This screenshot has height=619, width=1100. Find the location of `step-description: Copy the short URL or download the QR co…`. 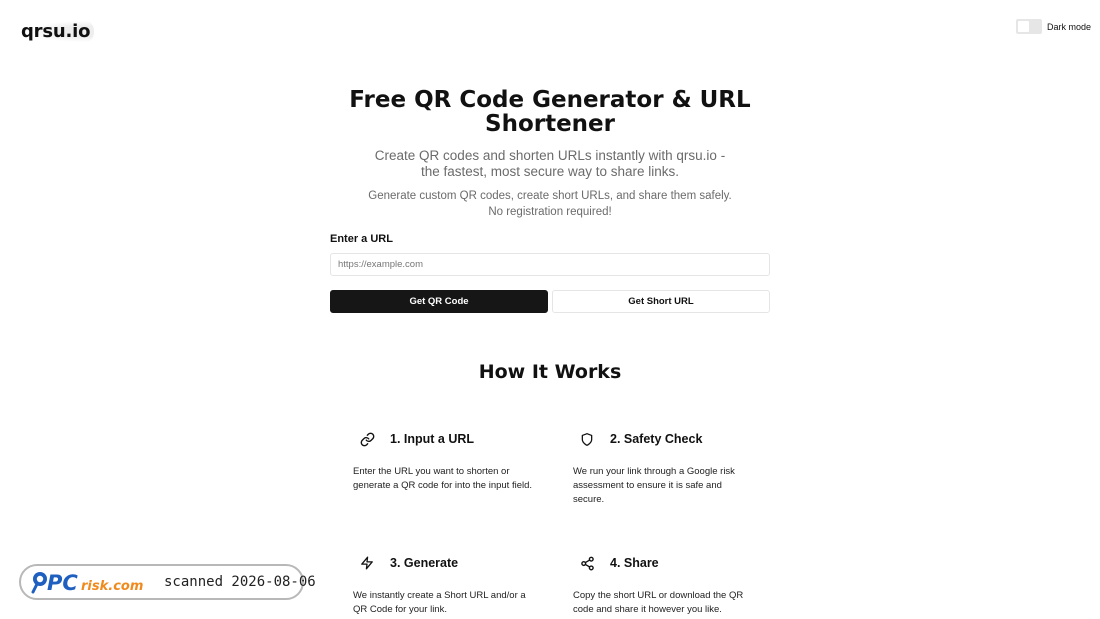

step-description: Copy the short URL or download the QR co… is located at coordinates (658, 602).